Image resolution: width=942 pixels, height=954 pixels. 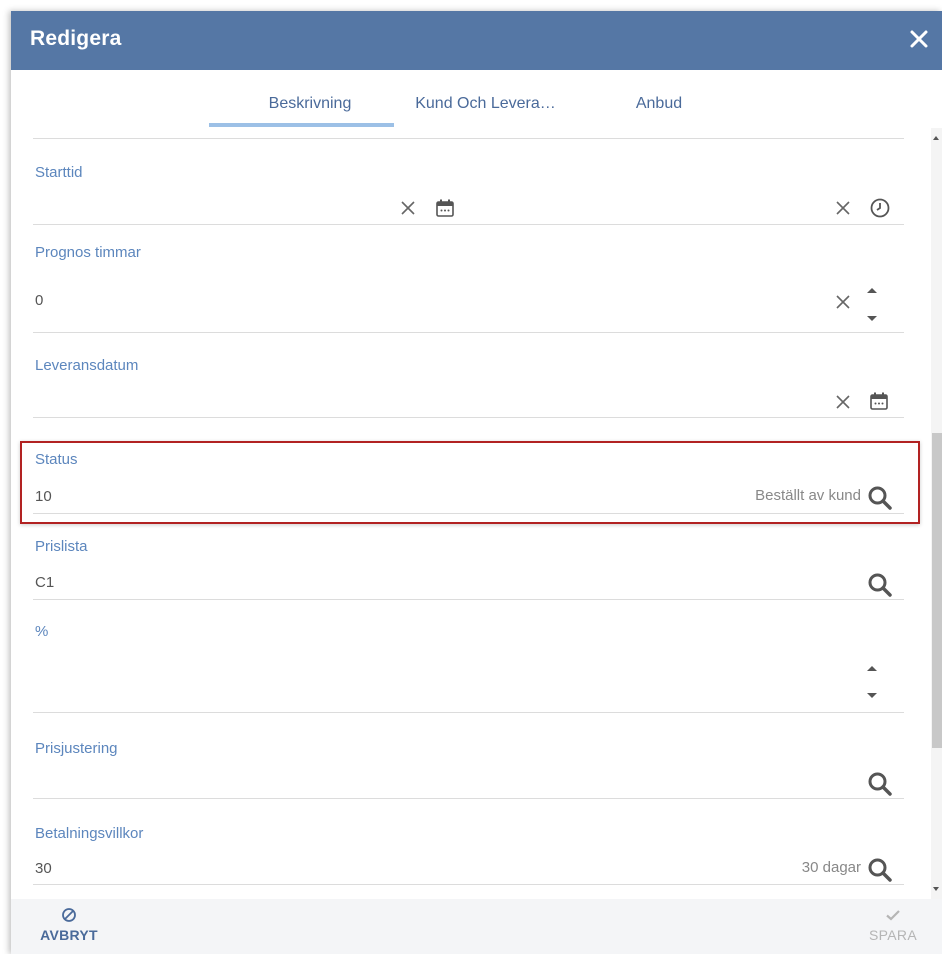 I want to click on tab-bar: Beskrivning Kund Och Levera… Anbud, so click(x=476, y=99).